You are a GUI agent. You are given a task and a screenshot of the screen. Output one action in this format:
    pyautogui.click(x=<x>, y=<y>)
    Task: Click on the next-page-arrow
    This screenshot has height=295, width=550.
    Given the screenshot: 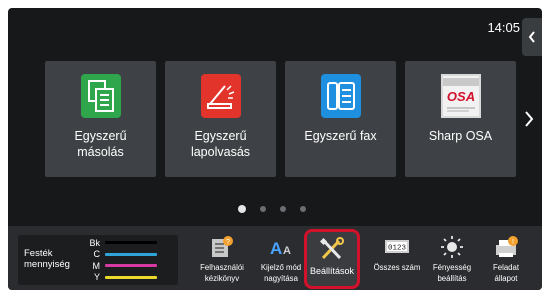 What is the action you would take?
    pyautogui.click(x=529, y=119)
    